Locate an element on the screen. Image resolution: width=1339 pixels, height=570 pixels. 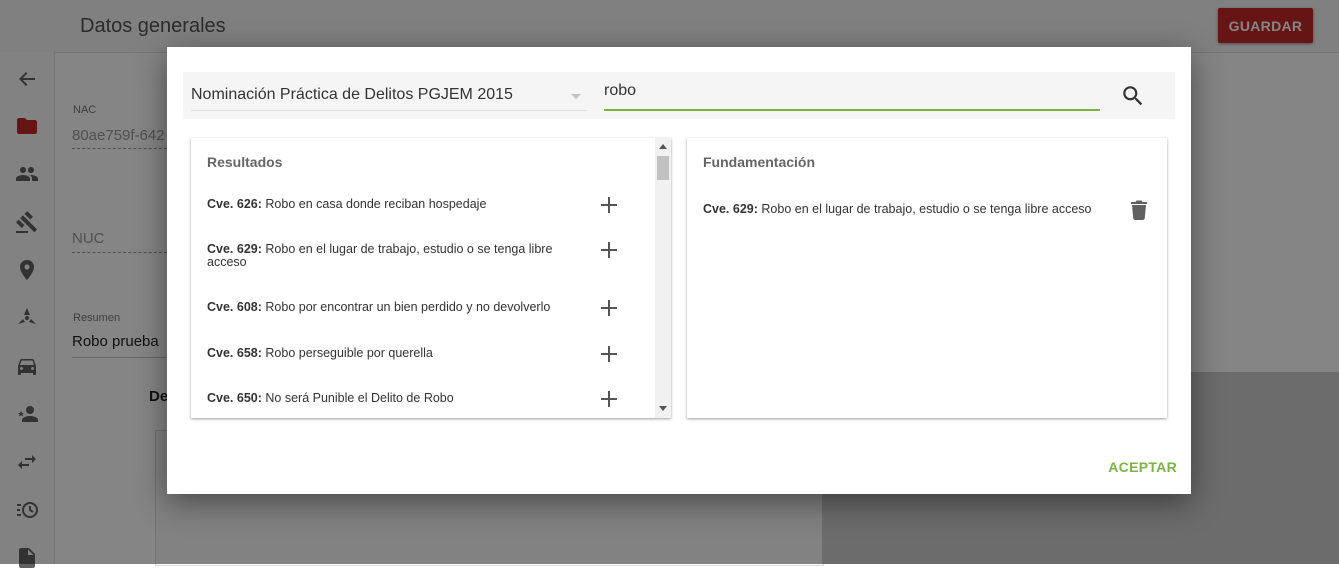
selected-item-code: Cve. 629: is located at coordinates (730, 209).